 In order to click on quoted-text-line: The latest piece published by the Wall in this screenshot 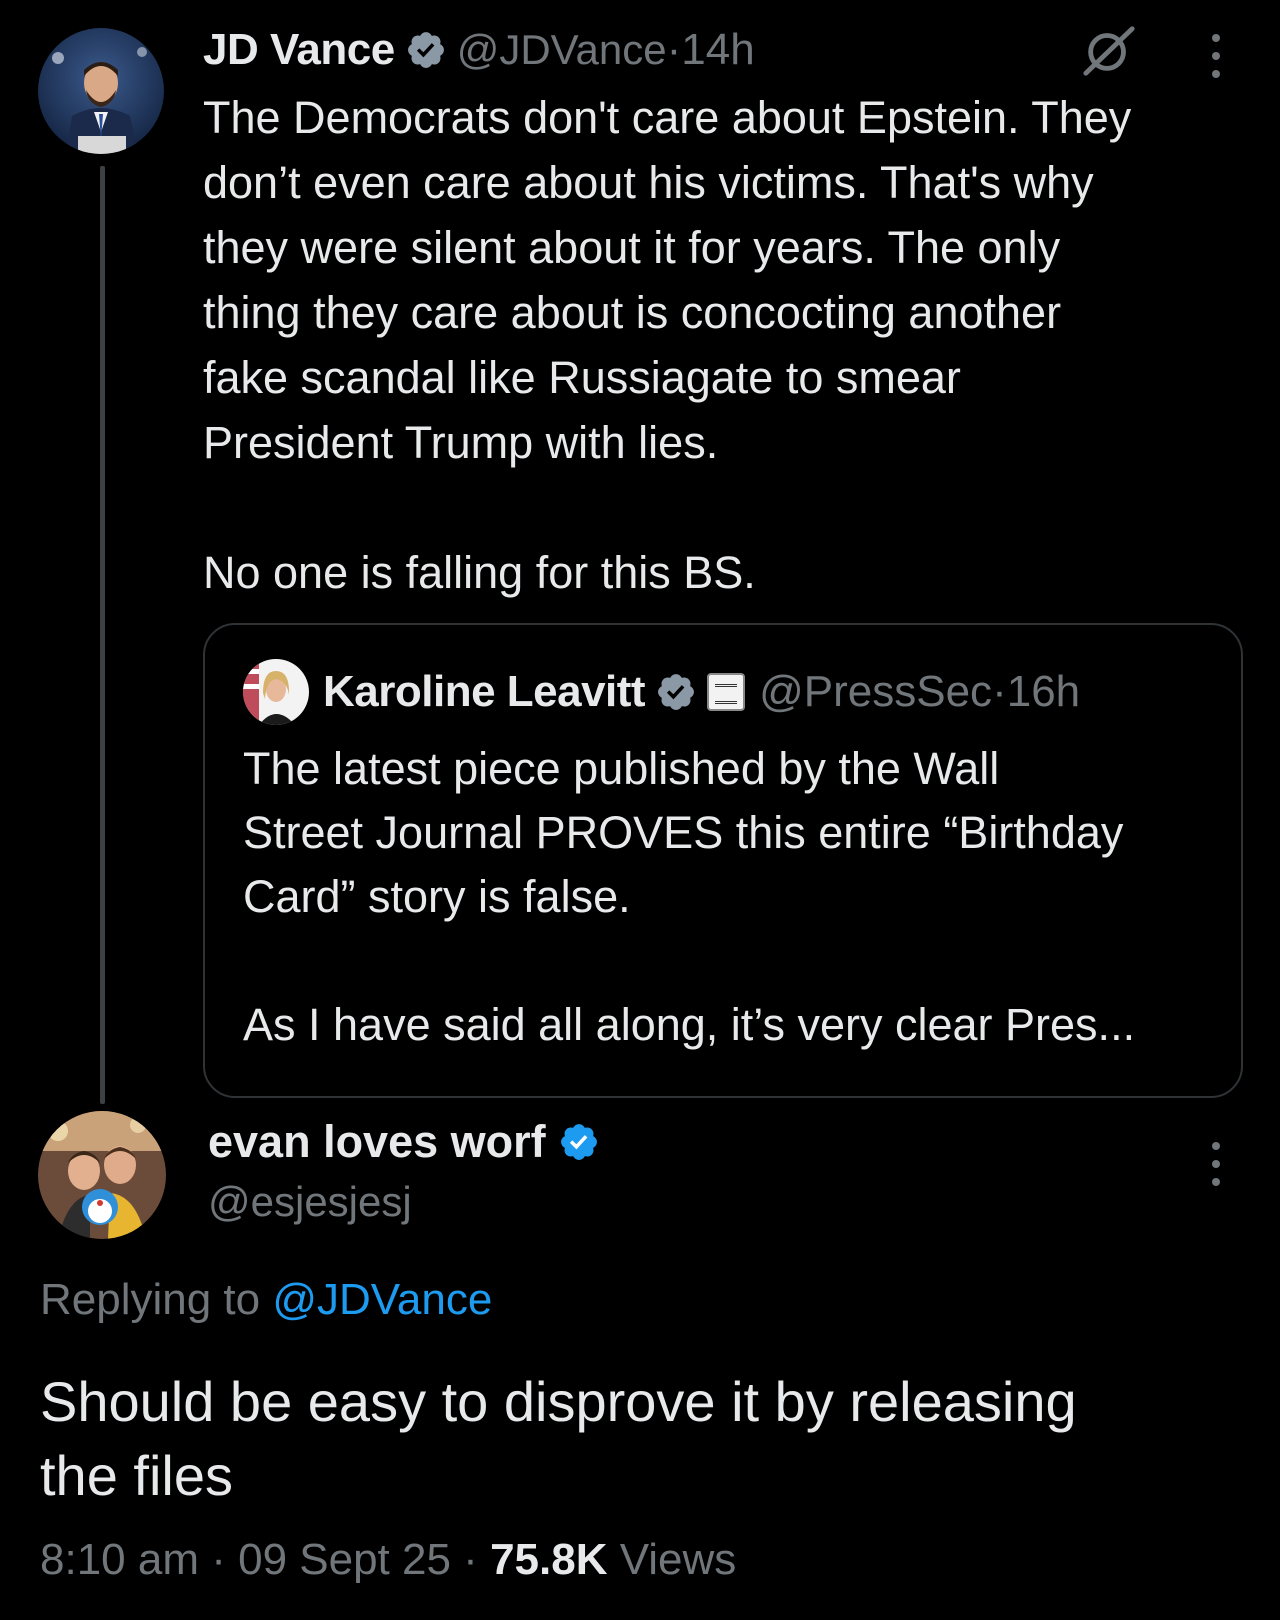, I will do `click(621, 768)`.